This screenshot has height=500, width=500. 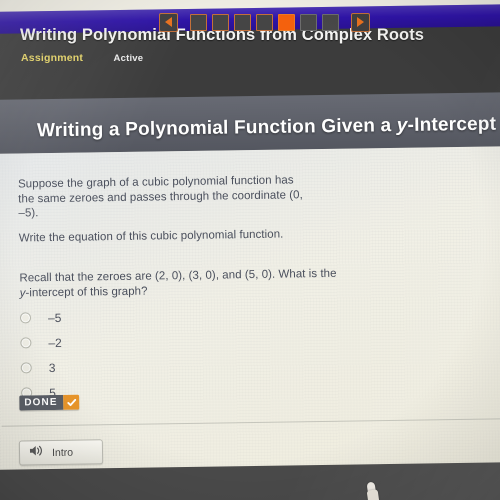 I want to click on content-divider, so click(x=250, y=422).